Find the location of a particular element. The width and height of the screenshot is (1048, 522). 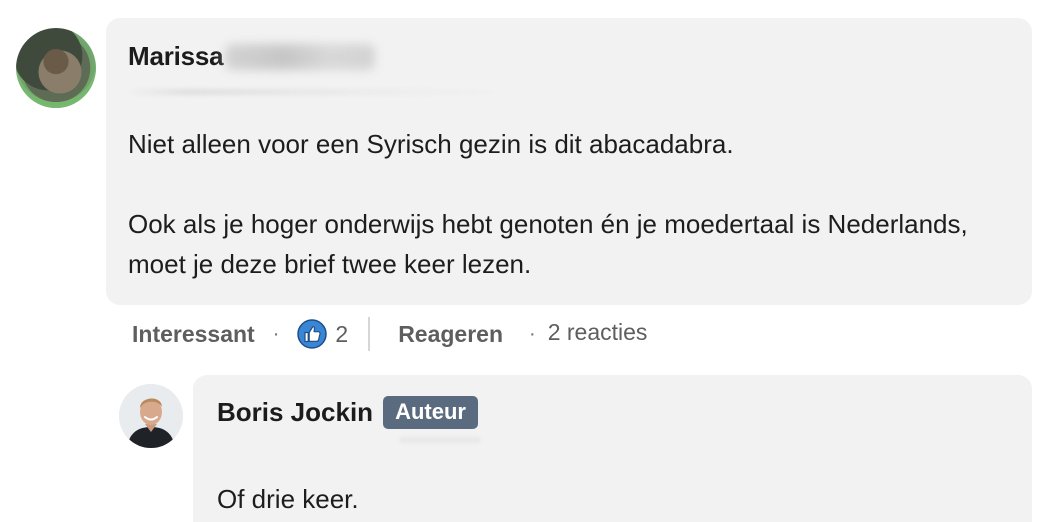

author-badge: Auteur is located at coordinates (430, 412).